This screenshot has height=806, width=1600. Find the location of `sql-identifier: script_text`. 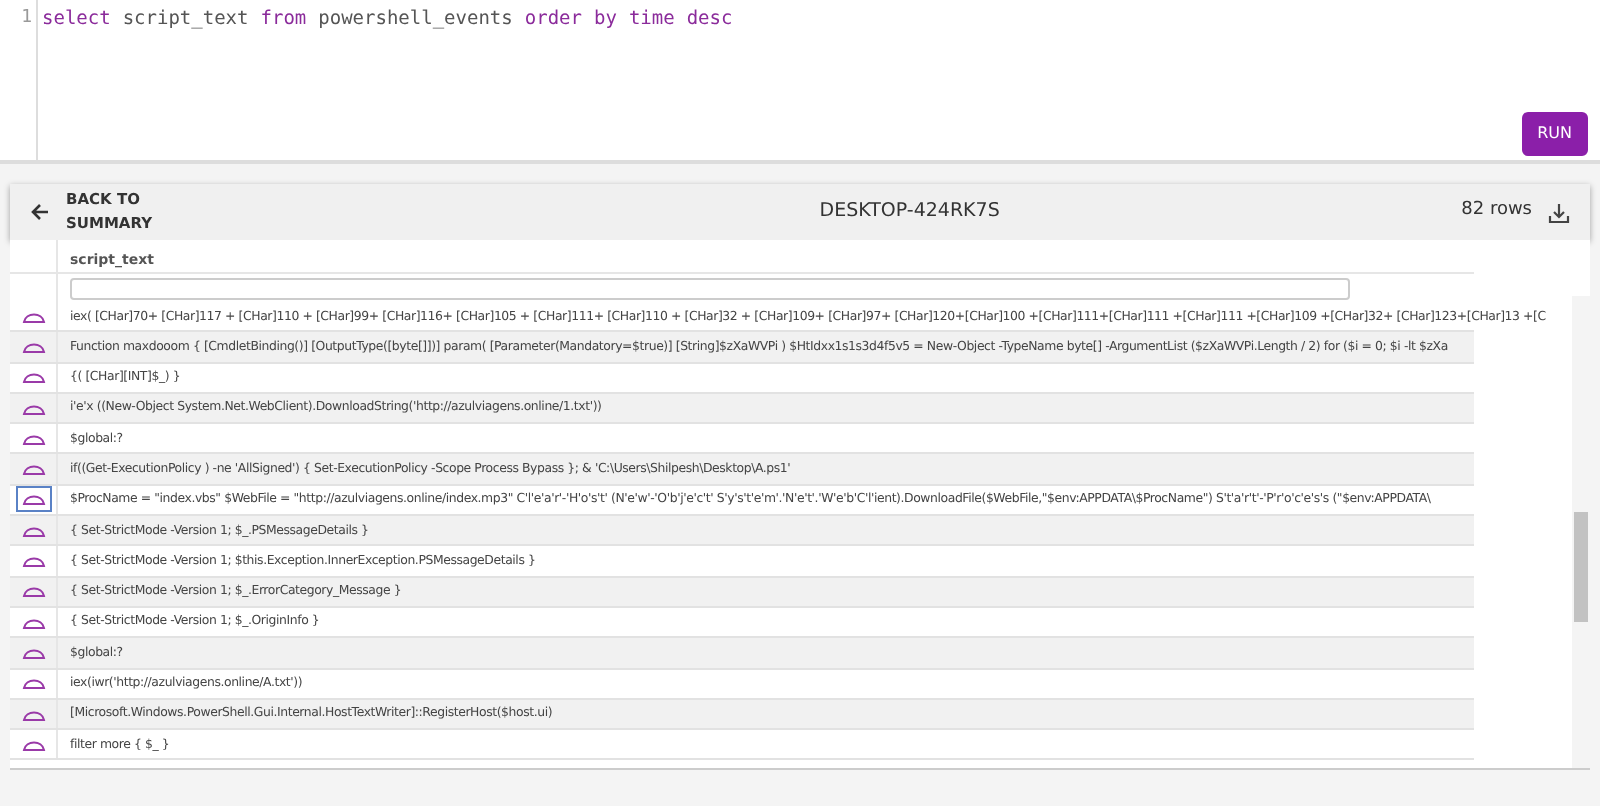

sql-identifier: script_text is located at coordinates (185, 19).